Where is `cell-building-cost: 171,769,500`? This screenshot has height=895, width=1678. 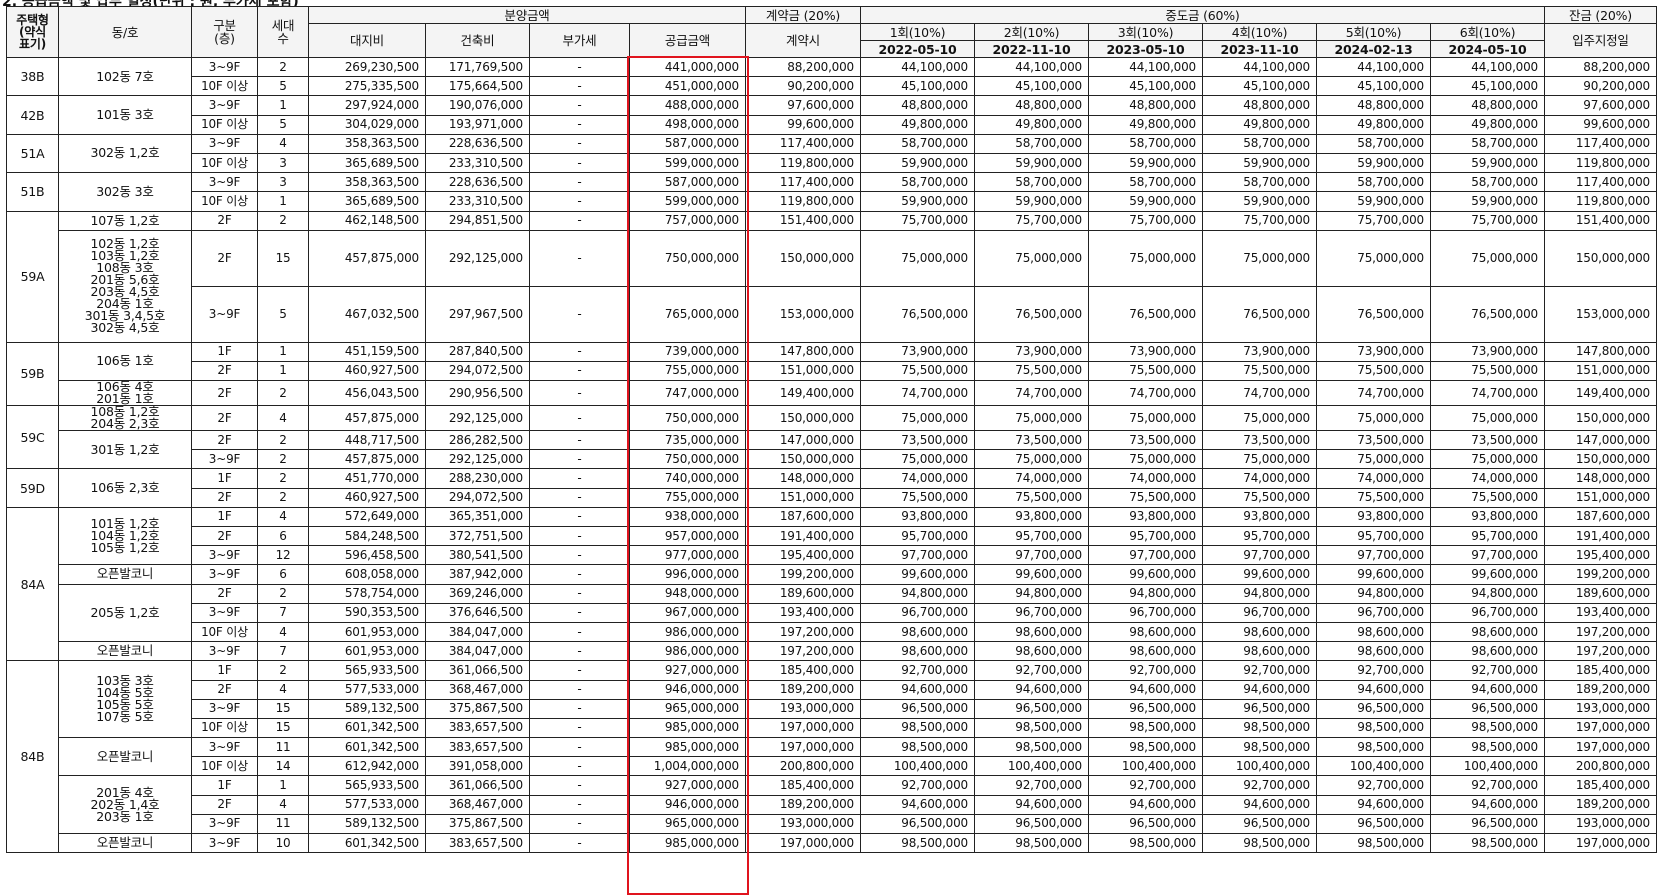
cell-building-cost: 171,769,500 is located at coordinates (477, 67).